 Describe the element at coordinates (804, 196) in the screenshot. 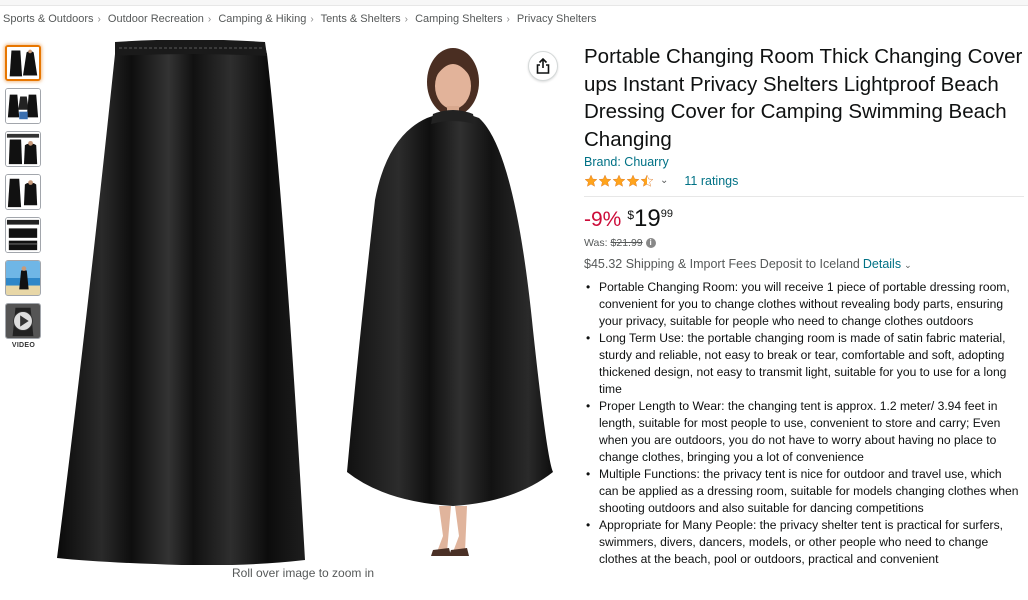

I see `divider` at that location.